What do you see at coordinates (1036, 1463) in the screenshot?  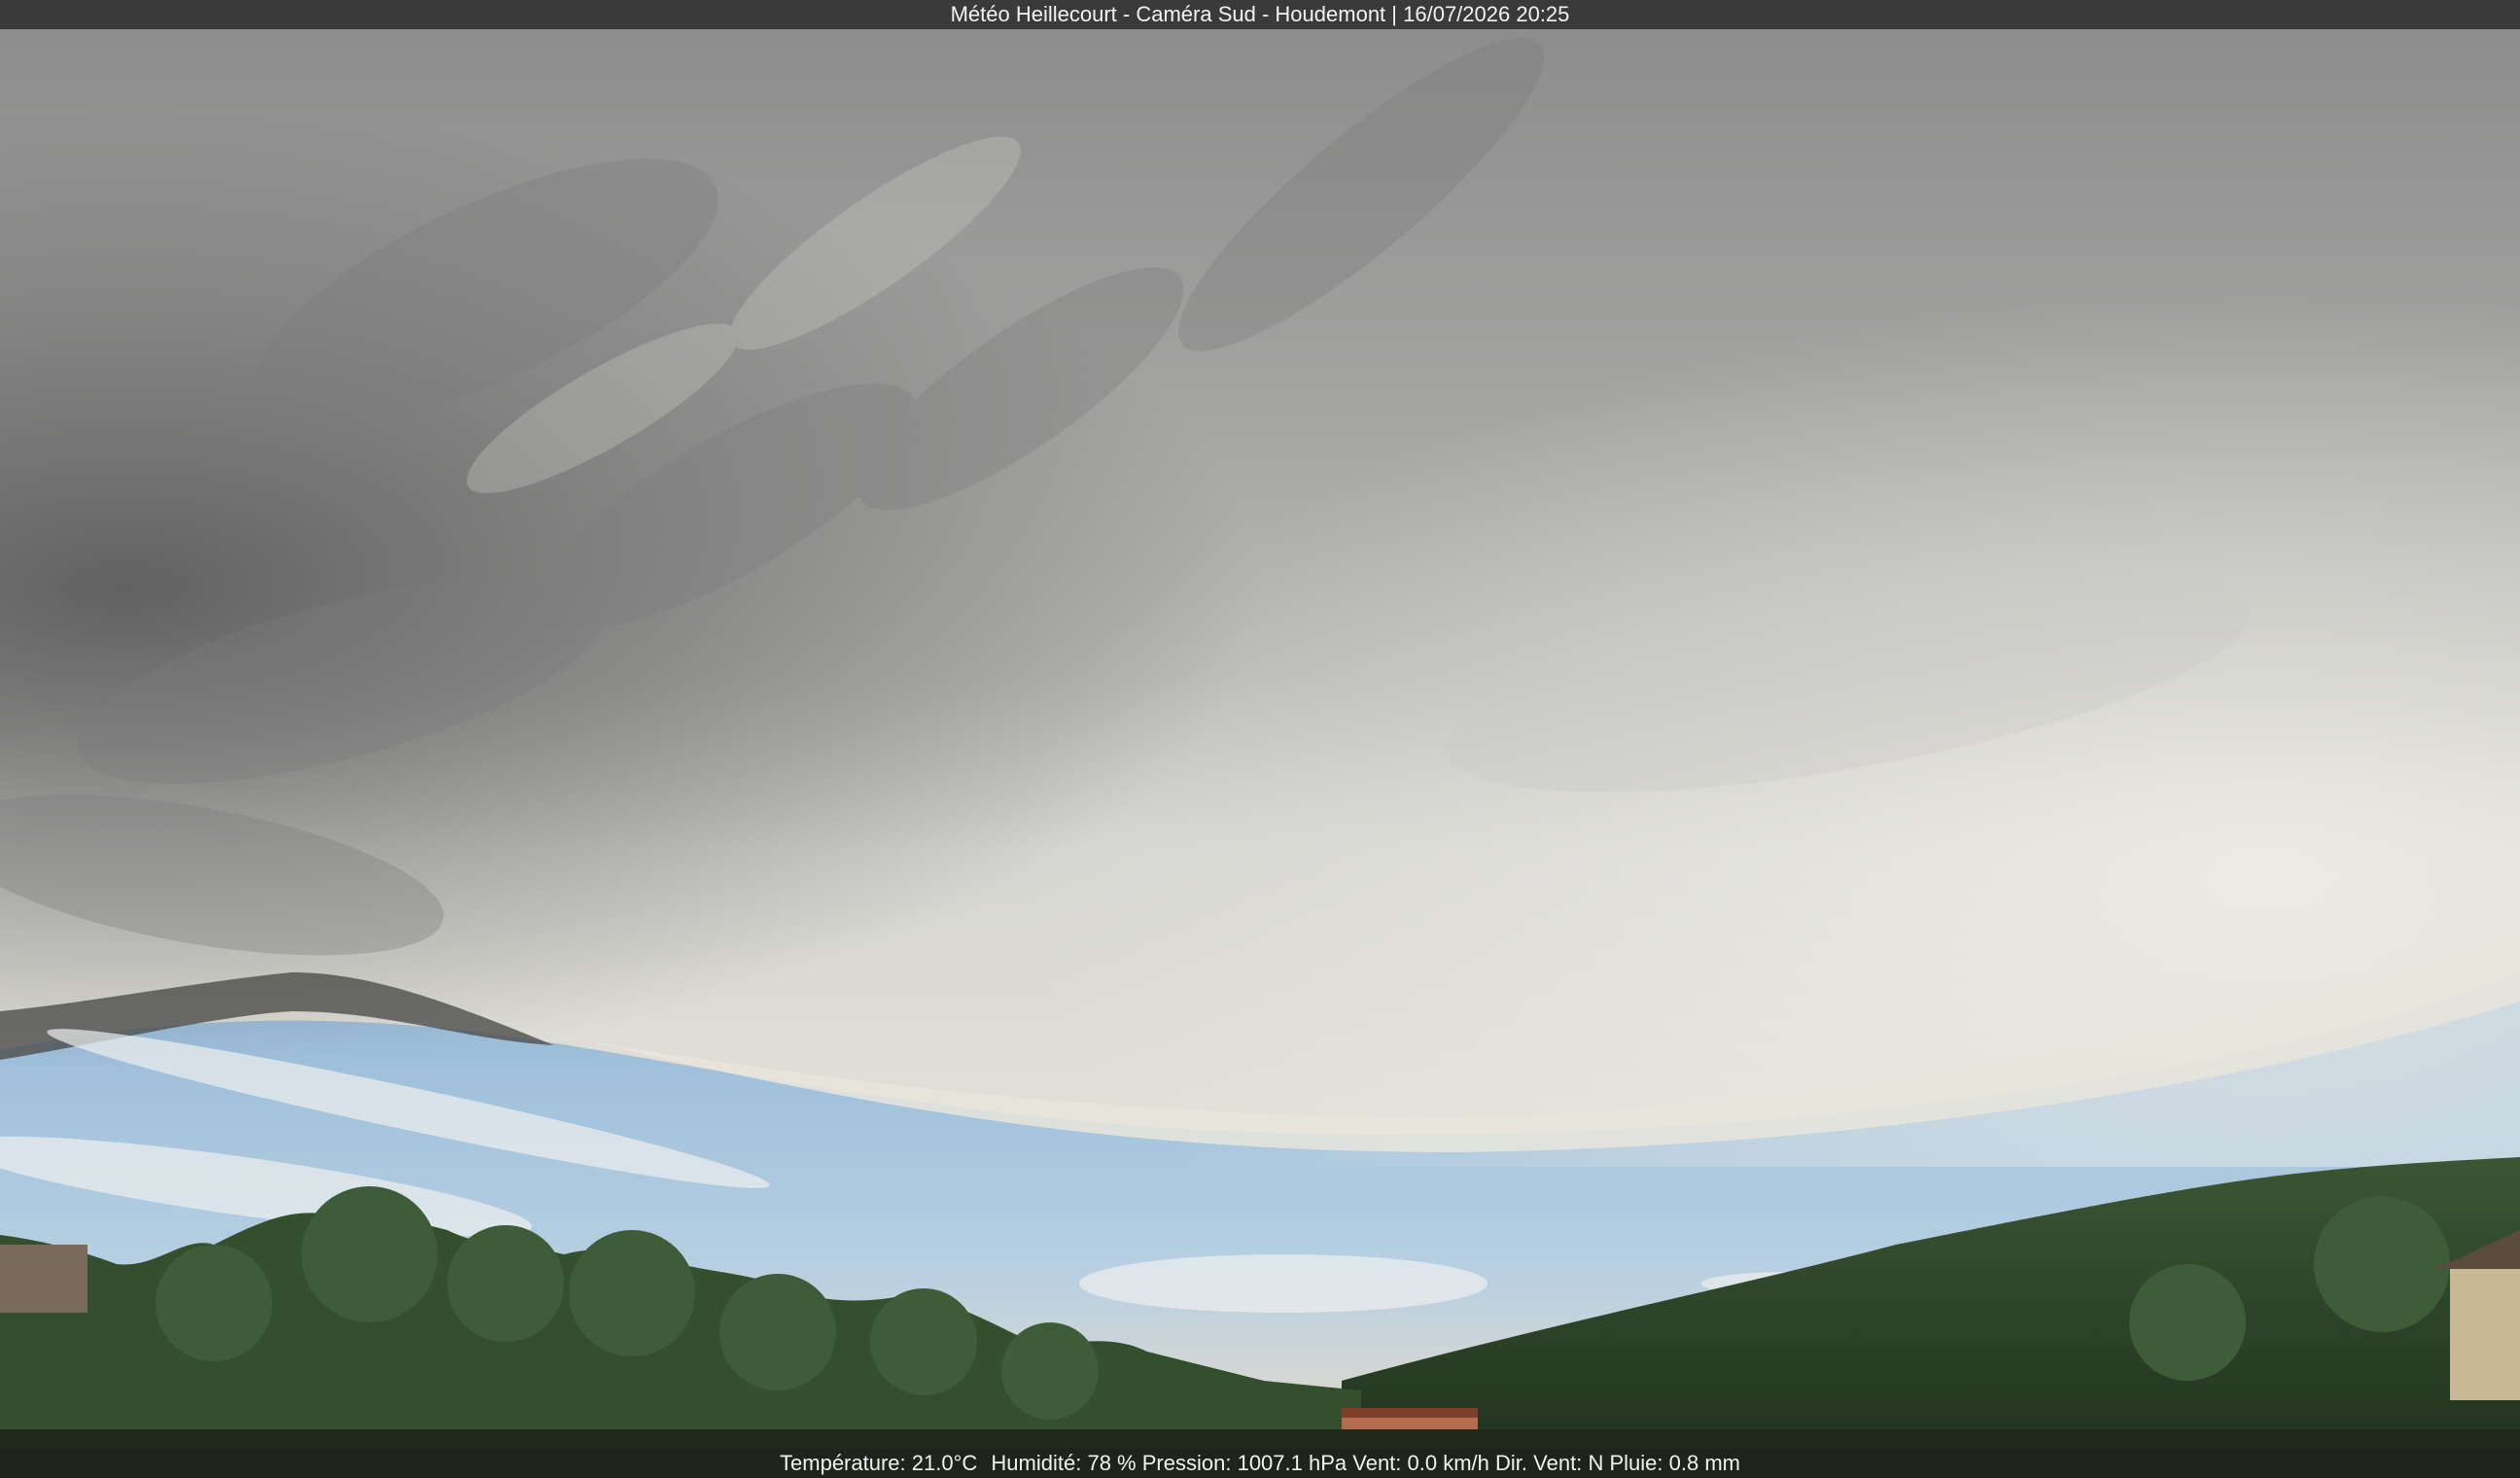 I see `humidity-label: Humidité:` at bounding box center [1036, 1463].